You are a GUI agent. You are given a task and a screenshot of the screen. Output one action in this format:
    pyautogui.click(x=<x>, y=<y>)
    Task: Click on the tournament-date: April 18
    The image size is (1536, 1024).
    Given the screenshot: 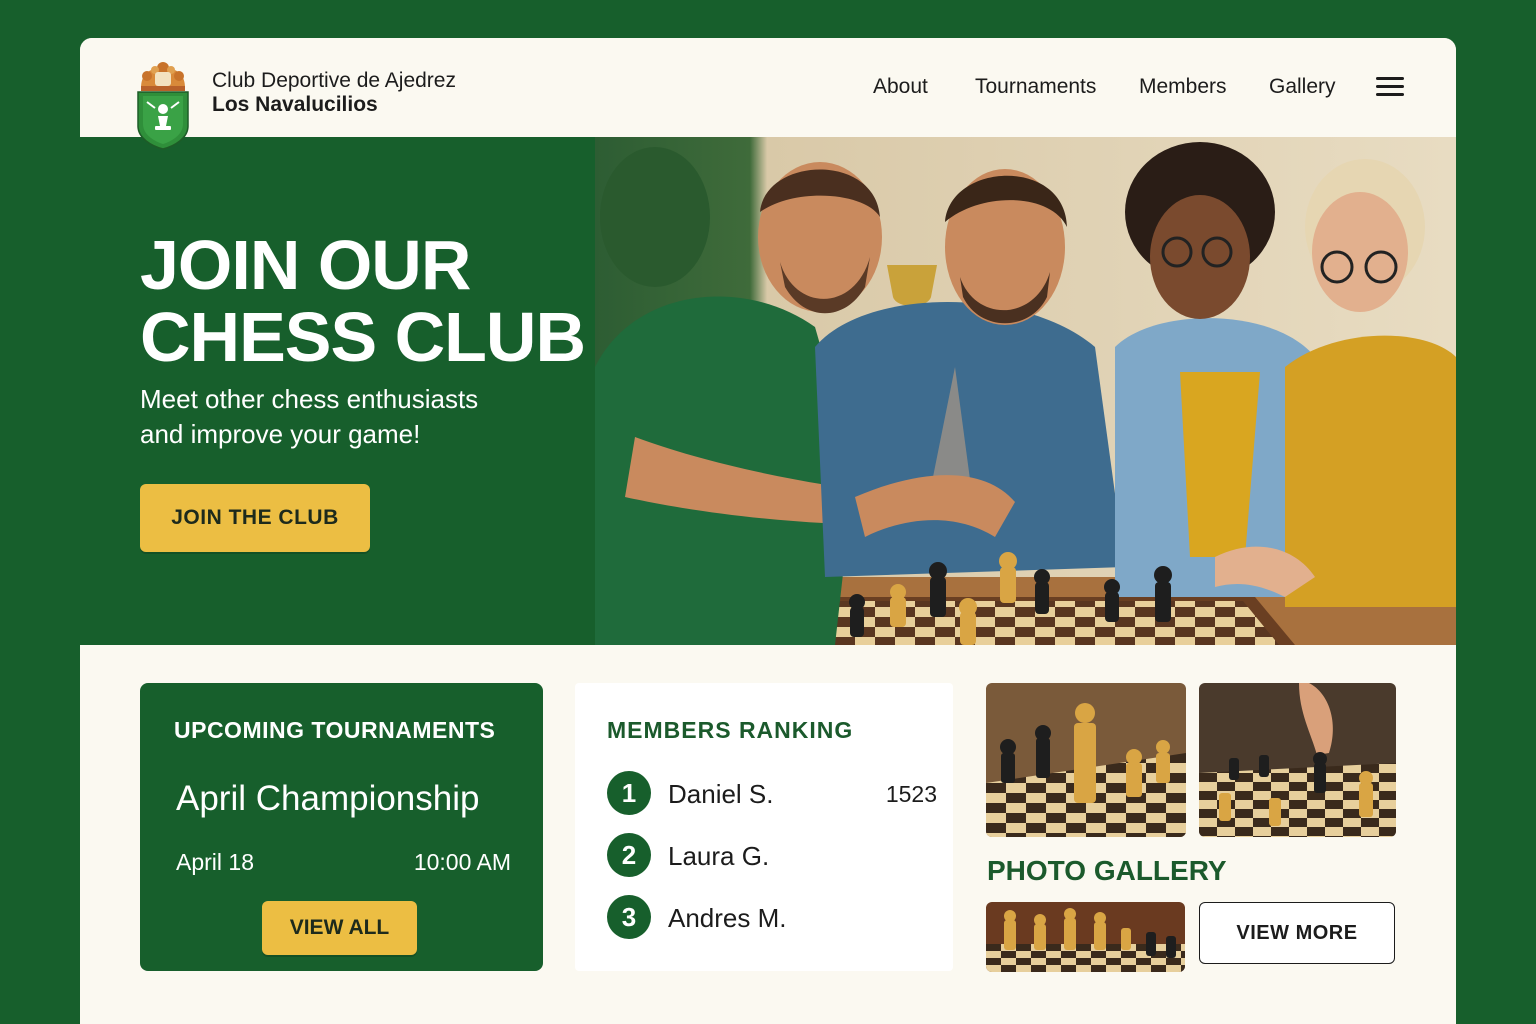 What is the action you would take?
    pyautogui.click(x=215, y=862)
    